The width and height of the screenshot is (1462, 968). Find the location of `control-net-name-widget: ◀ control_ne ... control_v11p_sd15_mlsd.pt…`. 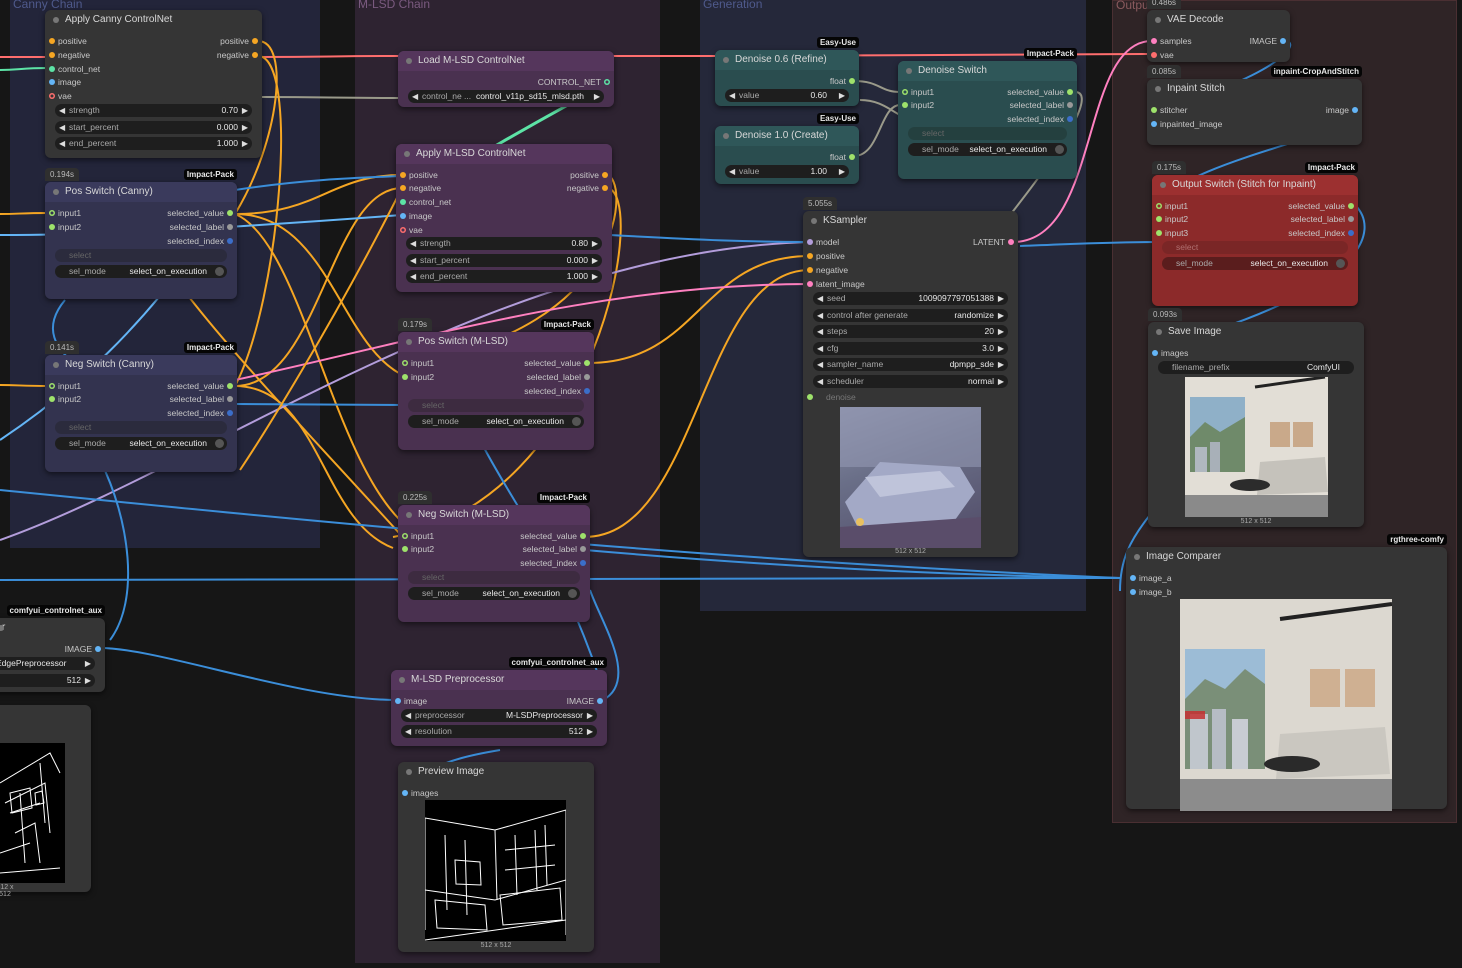

control-net-name-widget: ◀ control_ne ... control_v11p_sd15_mlsd.pt… is located at coordinates (506, 96).